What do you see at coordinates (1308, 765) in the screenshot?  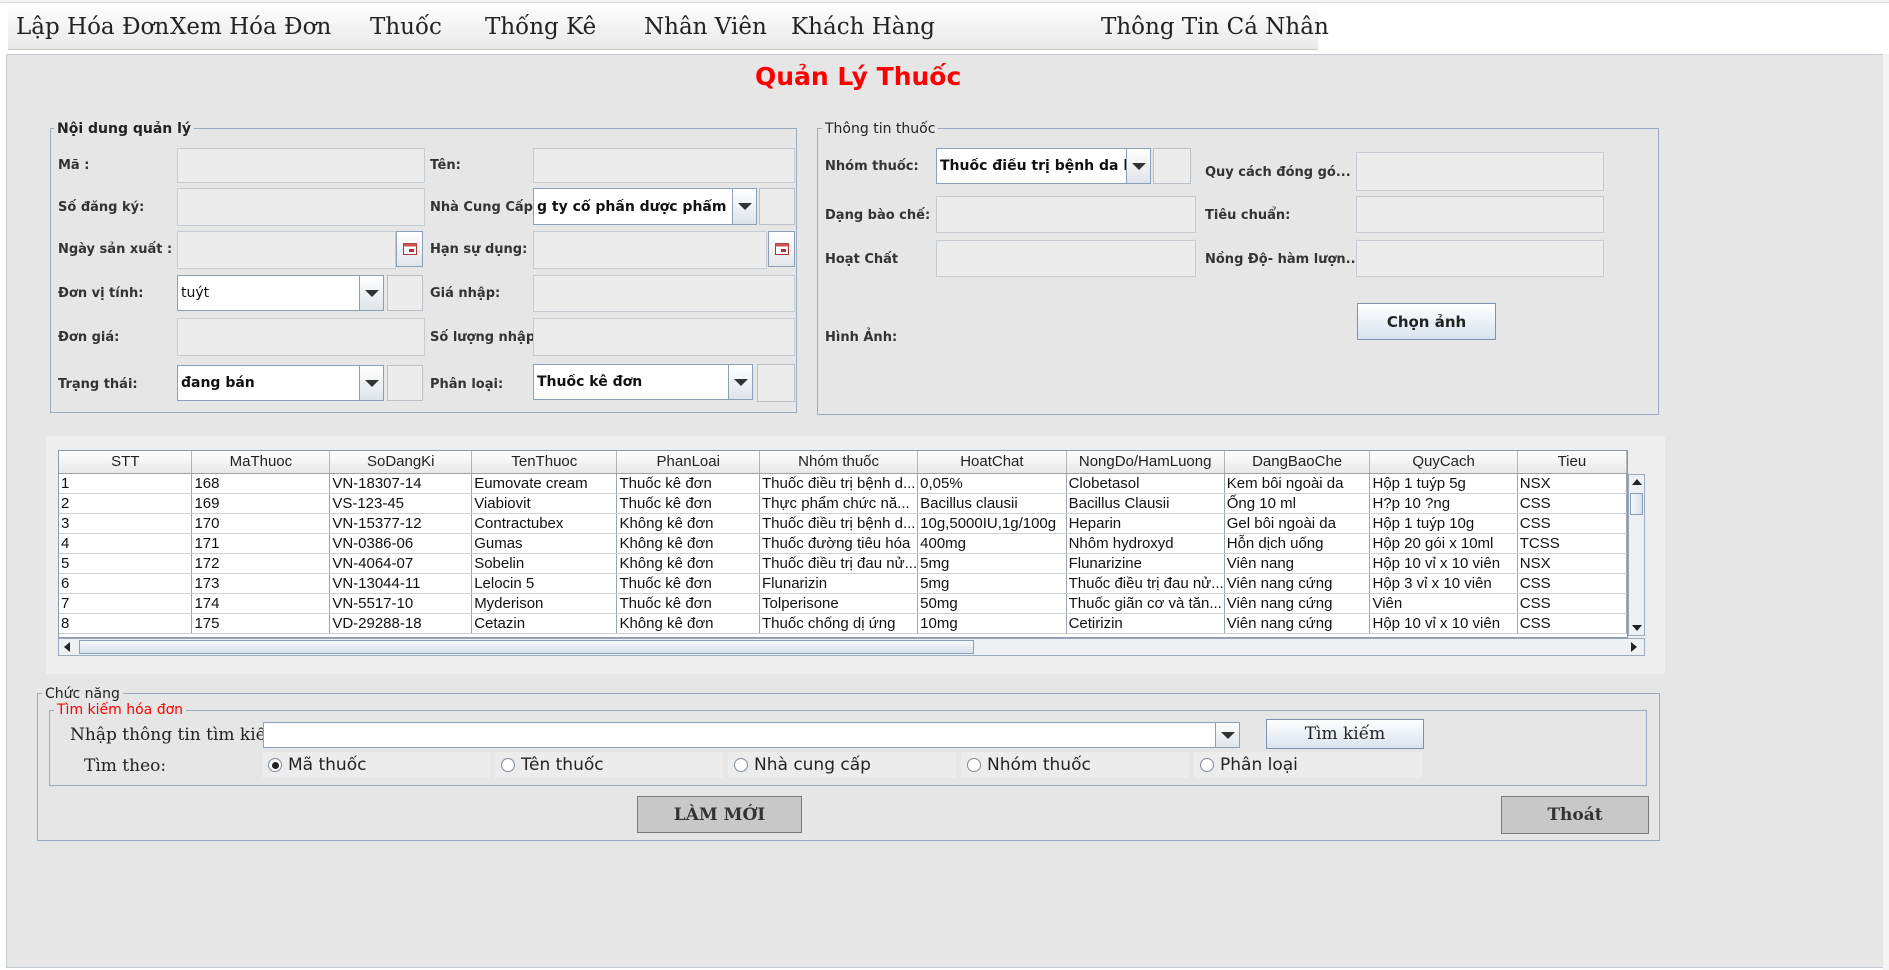 I see `radio-phan-loai: Phân loại` at bounding box center [1308, 765].